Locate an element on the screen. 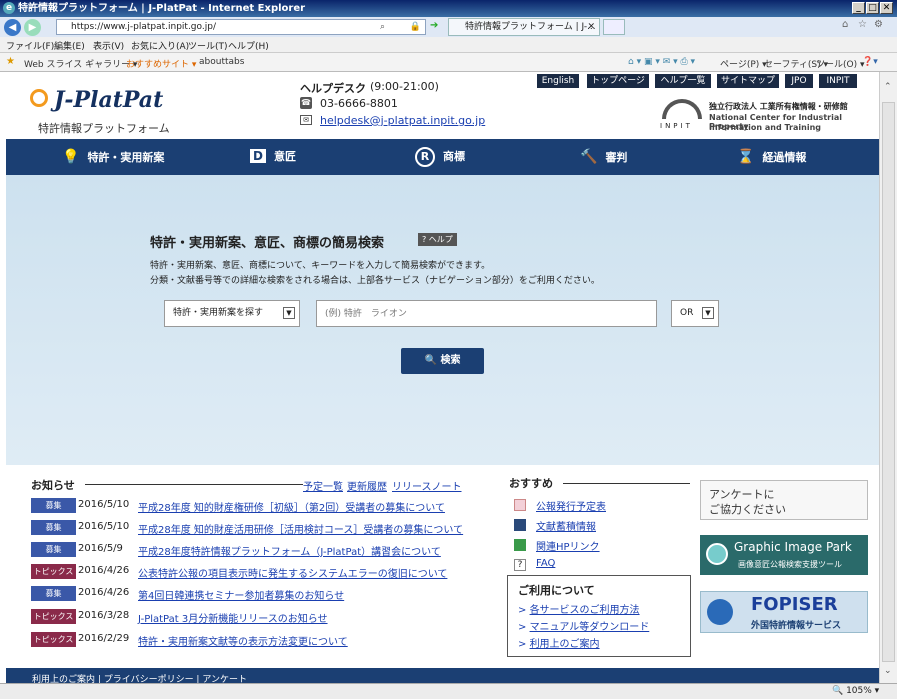 This screenshot has width=897, height=699. operator-select: OR ▼ is located at coordinates (695, 313).